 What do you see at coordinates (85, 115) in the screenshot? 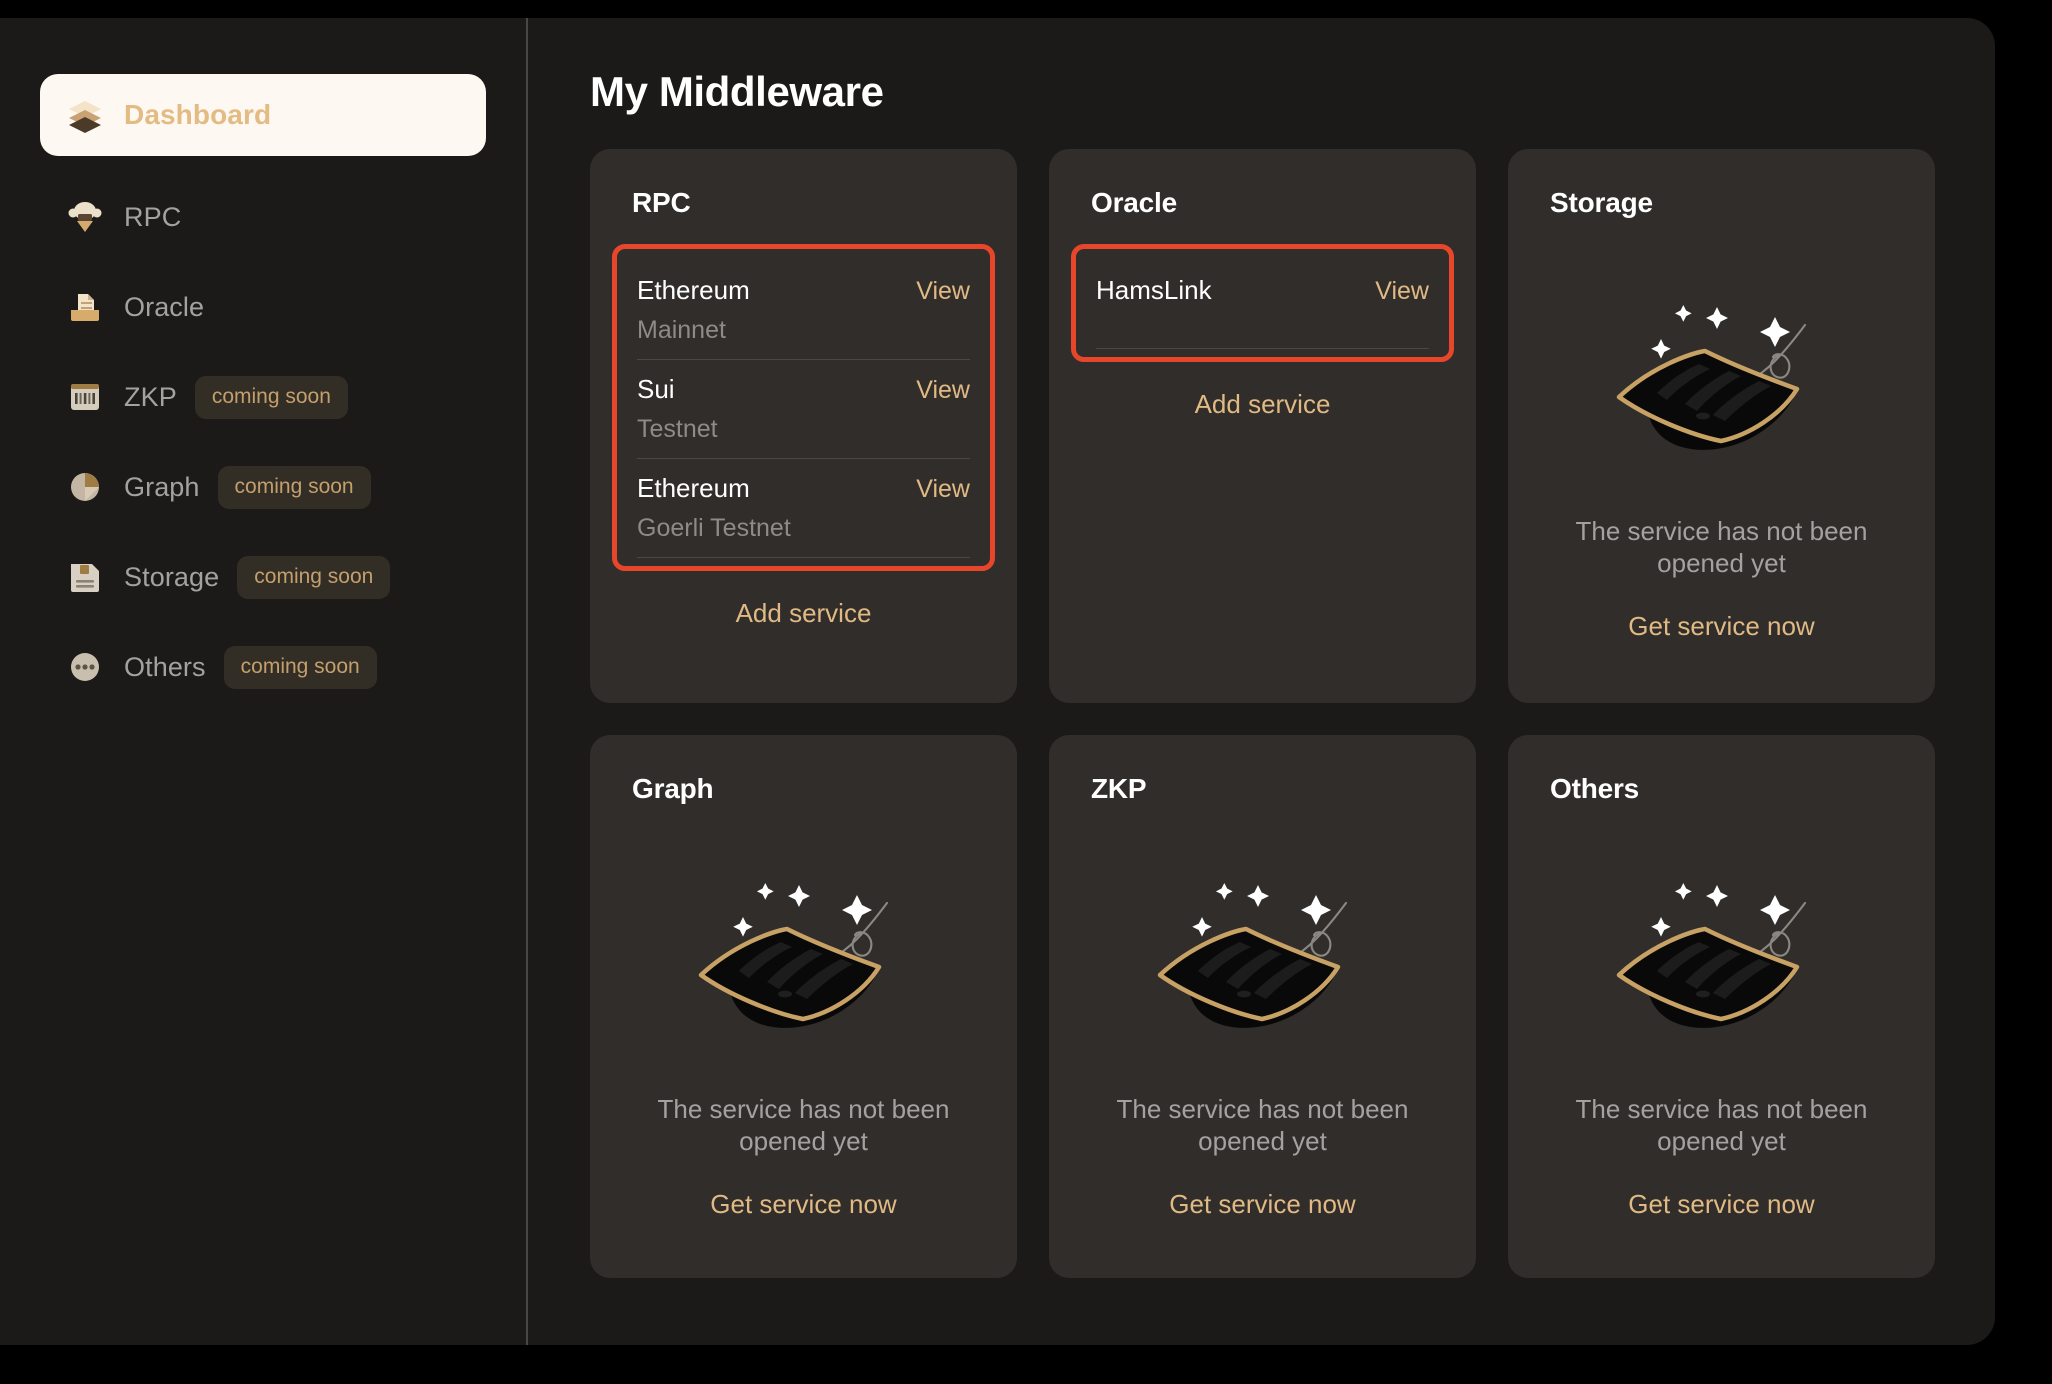
I see `layers-icon` at bounding box center [85, 115].